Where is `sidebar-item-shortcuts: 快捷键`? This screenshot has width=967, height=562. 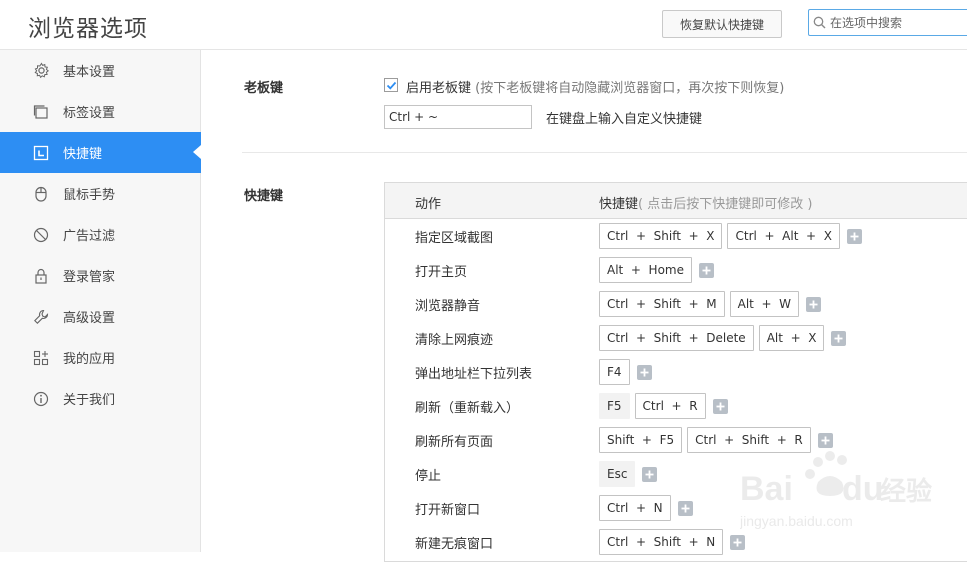 sidebar-item-shortcuts: 快捷键 is located at coordinates (100, 152).